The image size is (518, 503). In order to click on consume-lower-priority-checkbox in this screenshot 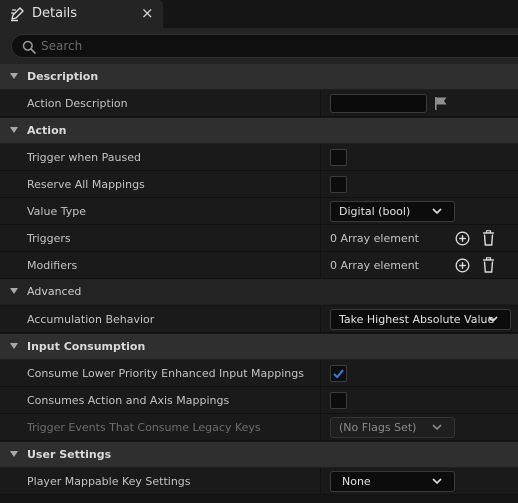, I will do `click(338, 373)`.